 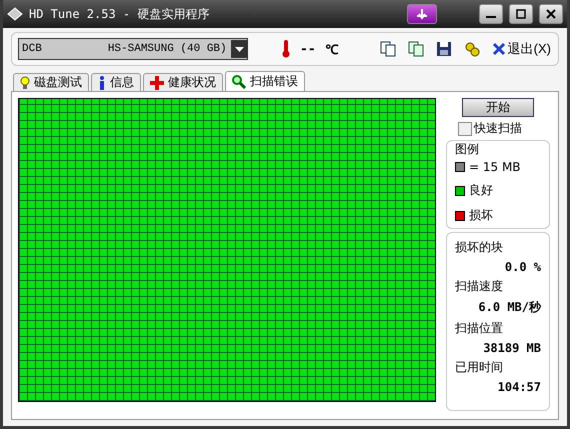 What do you see at coordinates (498, 107) in the screenshot?
I see `start-button: 开始` at bounding box center [498, 107].